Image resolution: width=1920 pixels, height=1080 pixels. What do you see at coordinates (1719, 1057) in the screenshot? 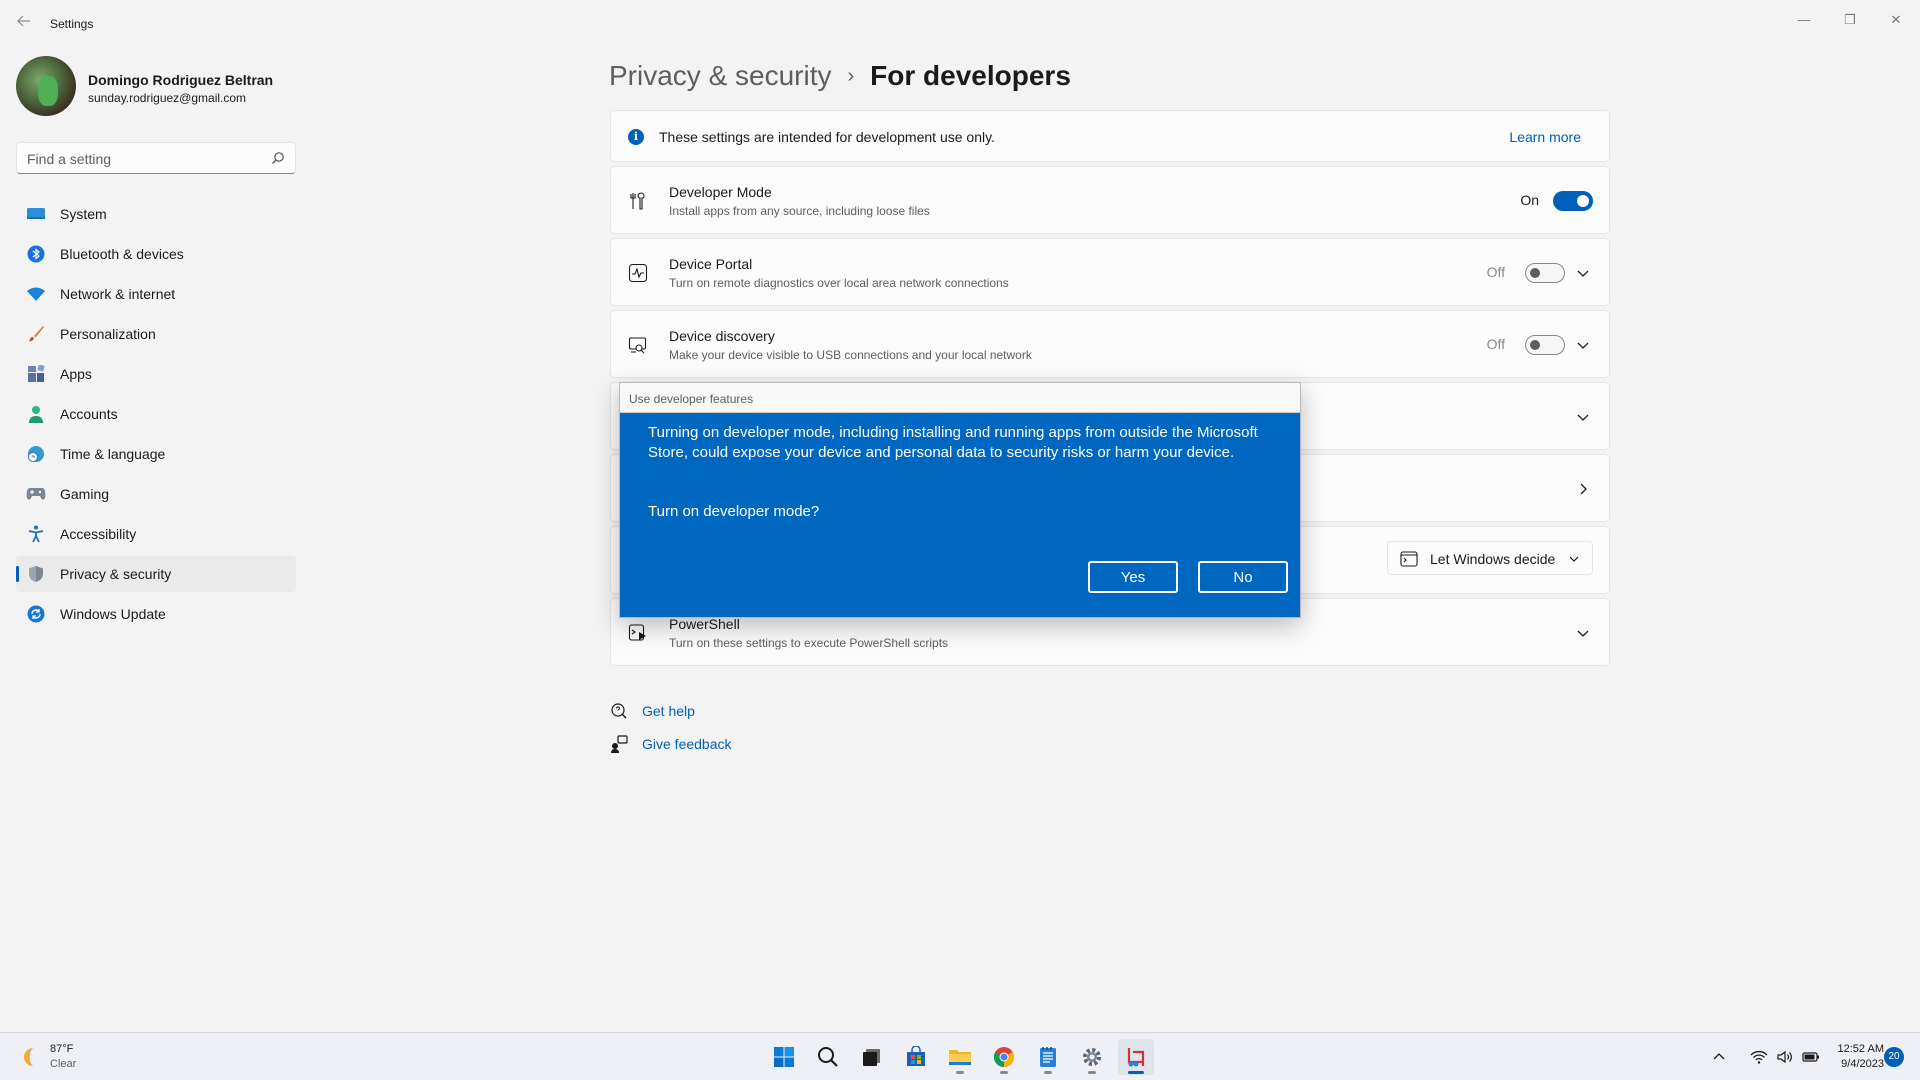
I see `chevron-up-icon` at bounding box center [1719, 1057].